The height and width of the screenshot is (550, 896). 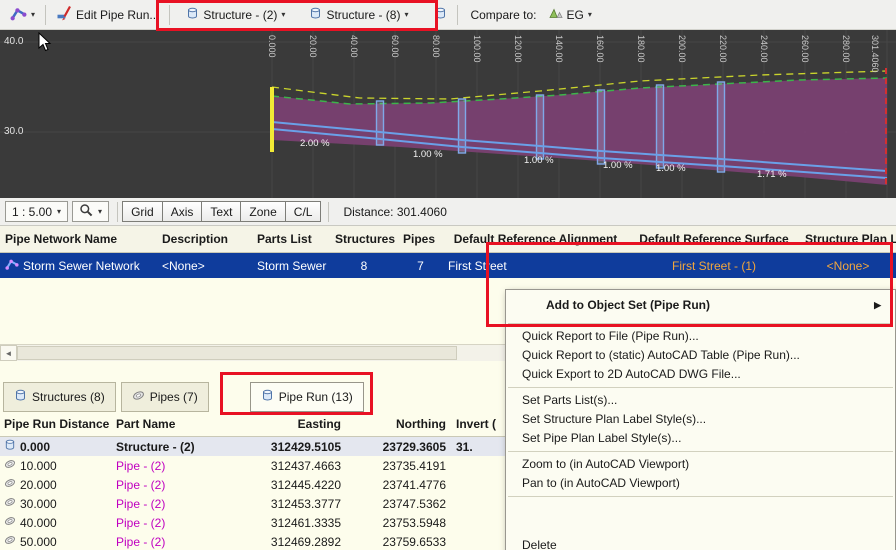 I want to click on menu-separator, so click(x=700, y=387).